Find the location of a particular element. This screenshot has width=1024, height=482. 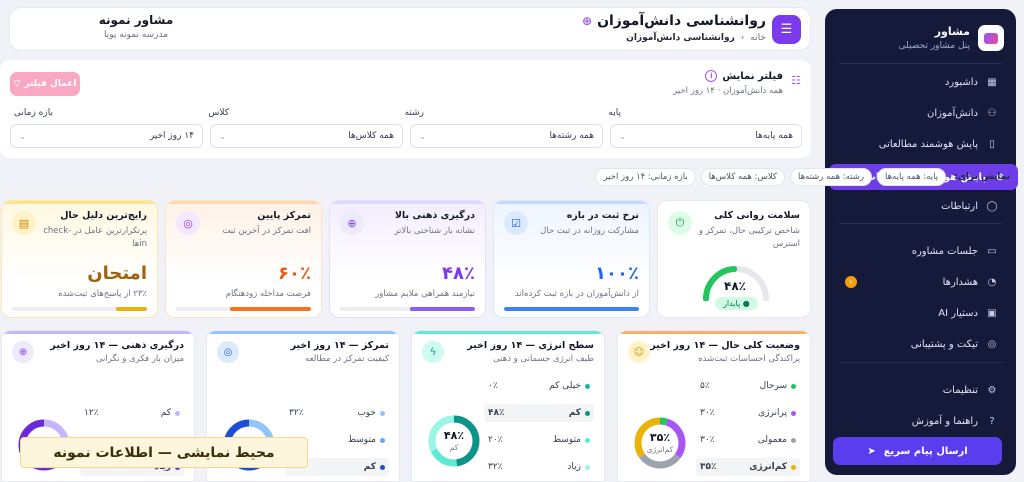

info-icon: i is located at coordinates (711, 76).